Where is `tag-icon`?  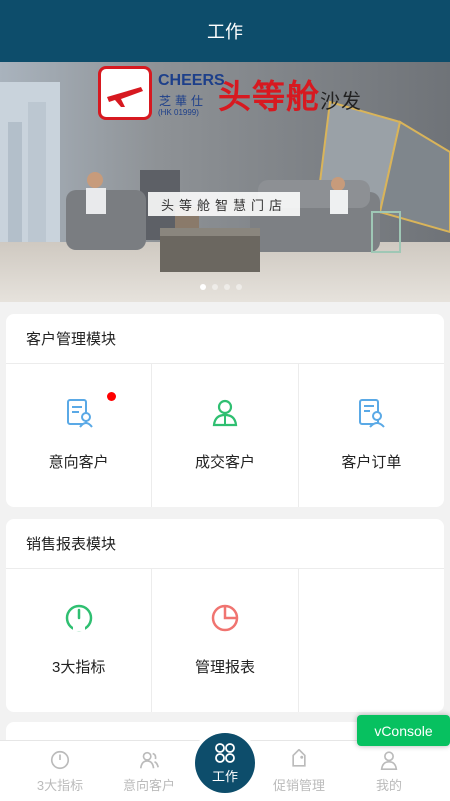 tag-icon is located at coordinates (299, 758).